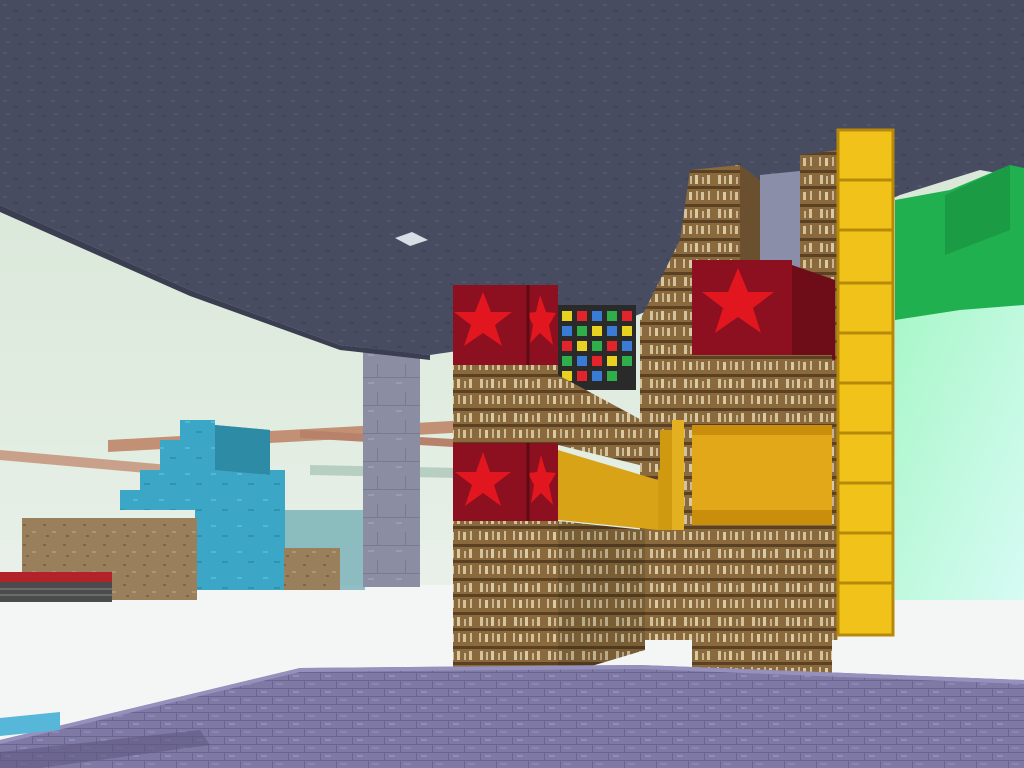  What do you see at coordinates (56, 592) in the screenshot?
I see `slab-base` at bounding box center [56, 592].